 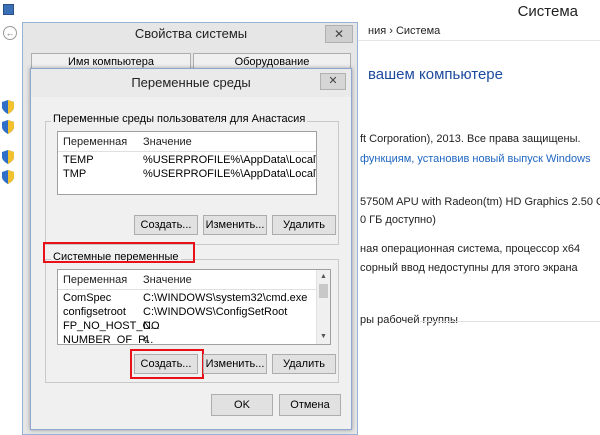 What do you see at coordinates (167, 364) in the screenshot?
I see `create-button-highlight` at bounding box center [167, 364].